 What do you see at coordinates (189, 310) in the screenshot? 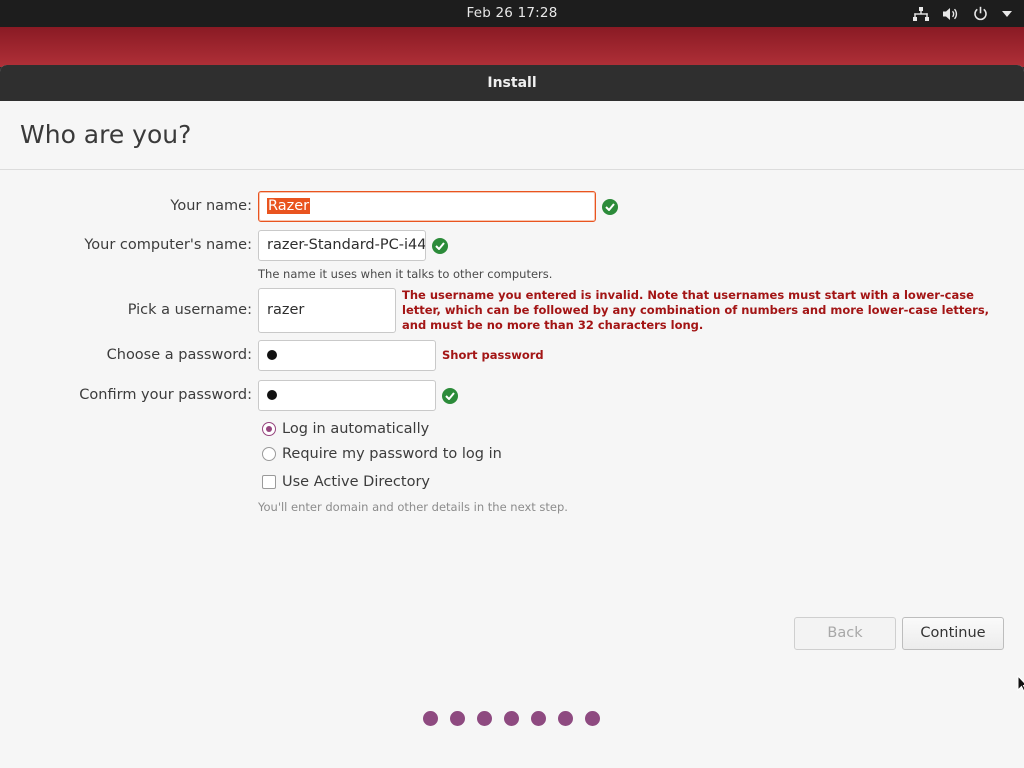
I see `username-label: Pick a username:` at bounding box center [189, 310].